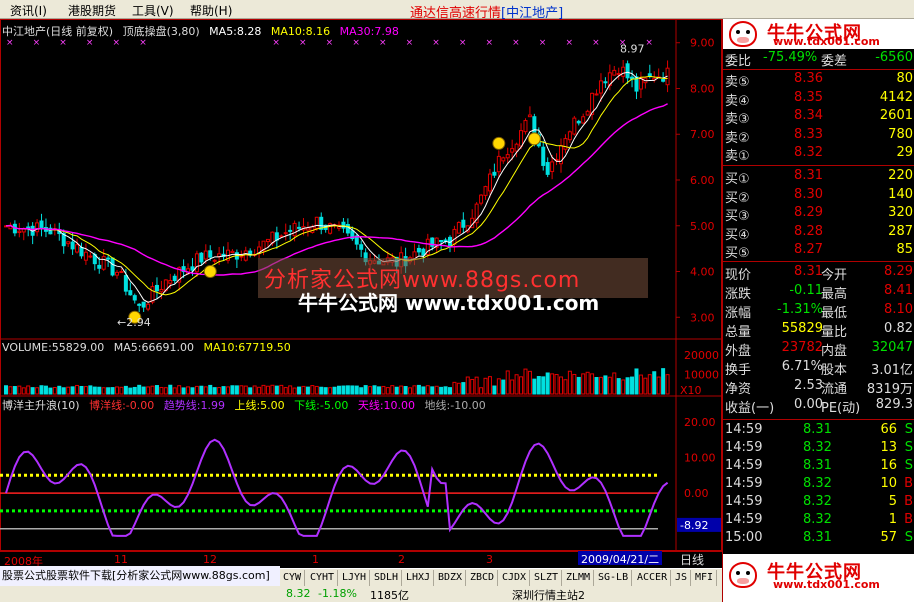 Image resolution: width=914 pixels, height=602 pixels. Describe the element at coordinates (818, 214) in the screenshot. I see `buy-row: 买③ 8.29 320` at that location.